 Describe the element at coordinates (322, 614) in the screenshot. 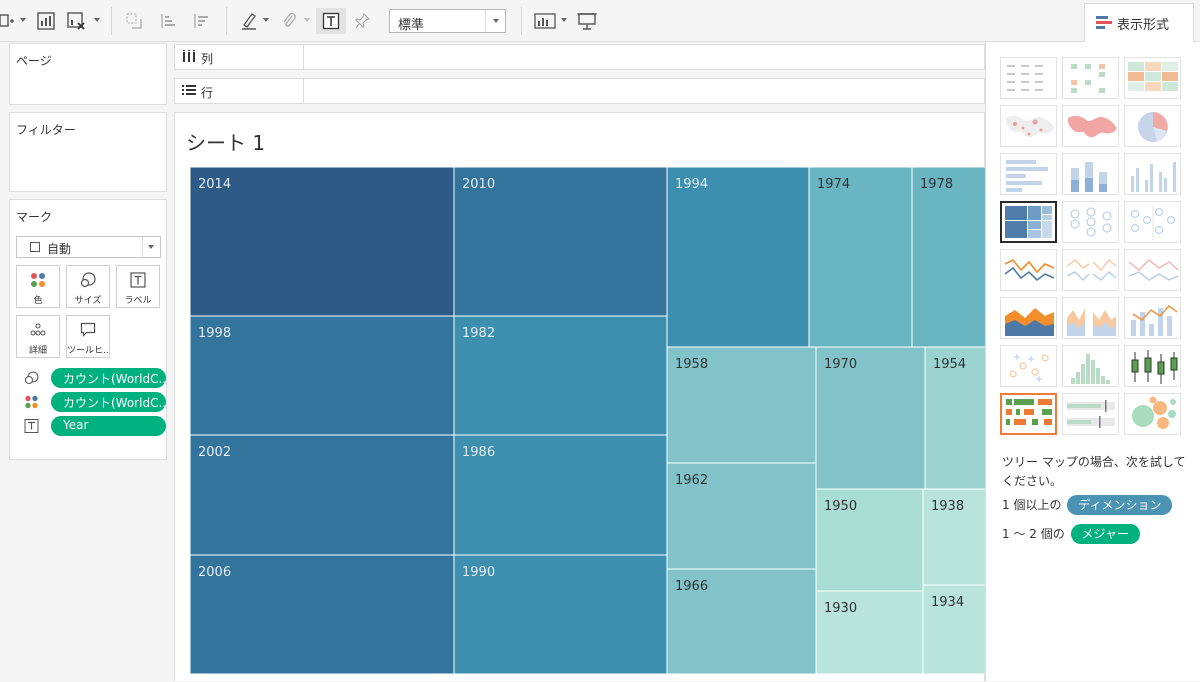

I see `treemap-cell: 2006` at that location.